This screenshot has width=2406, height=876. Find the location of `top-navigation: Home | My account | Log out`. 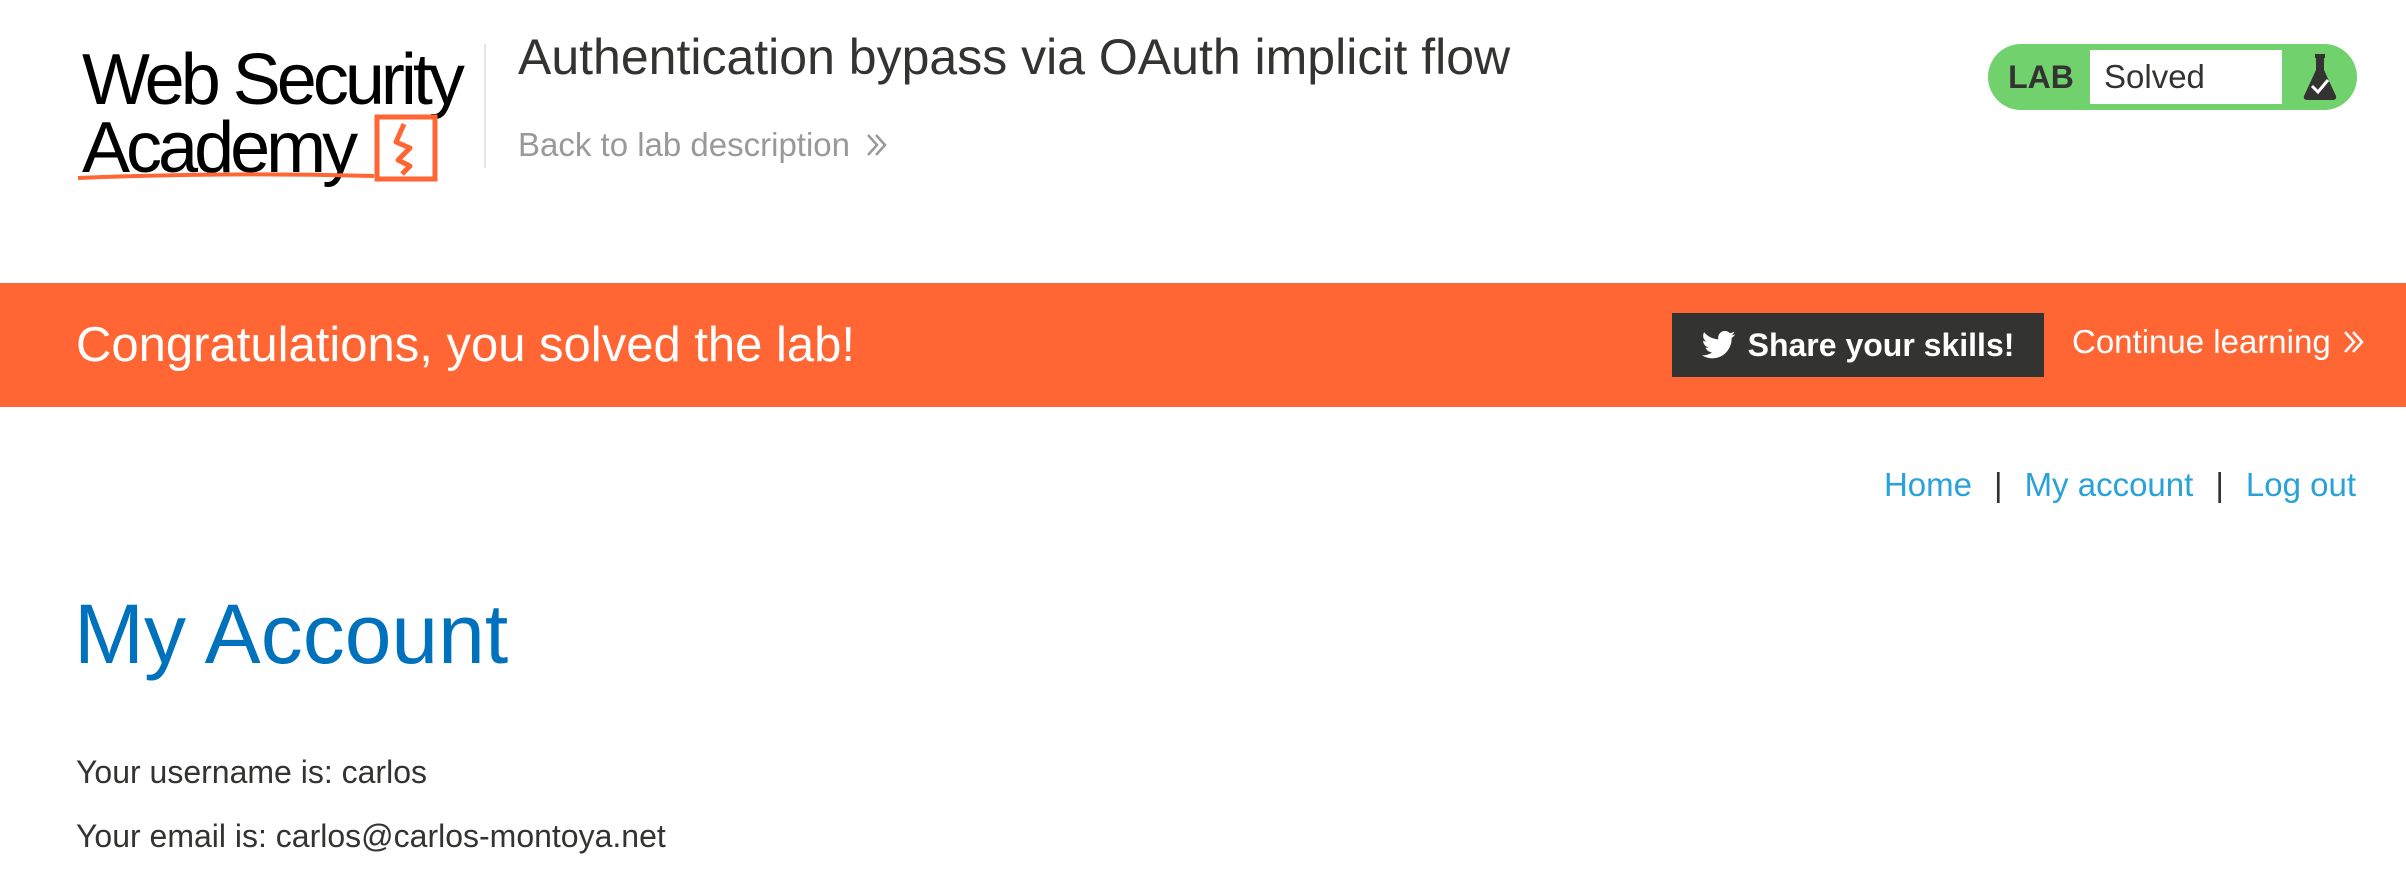

top-navigation: Home | My account | Log out is located at coordinates (2120, 485).